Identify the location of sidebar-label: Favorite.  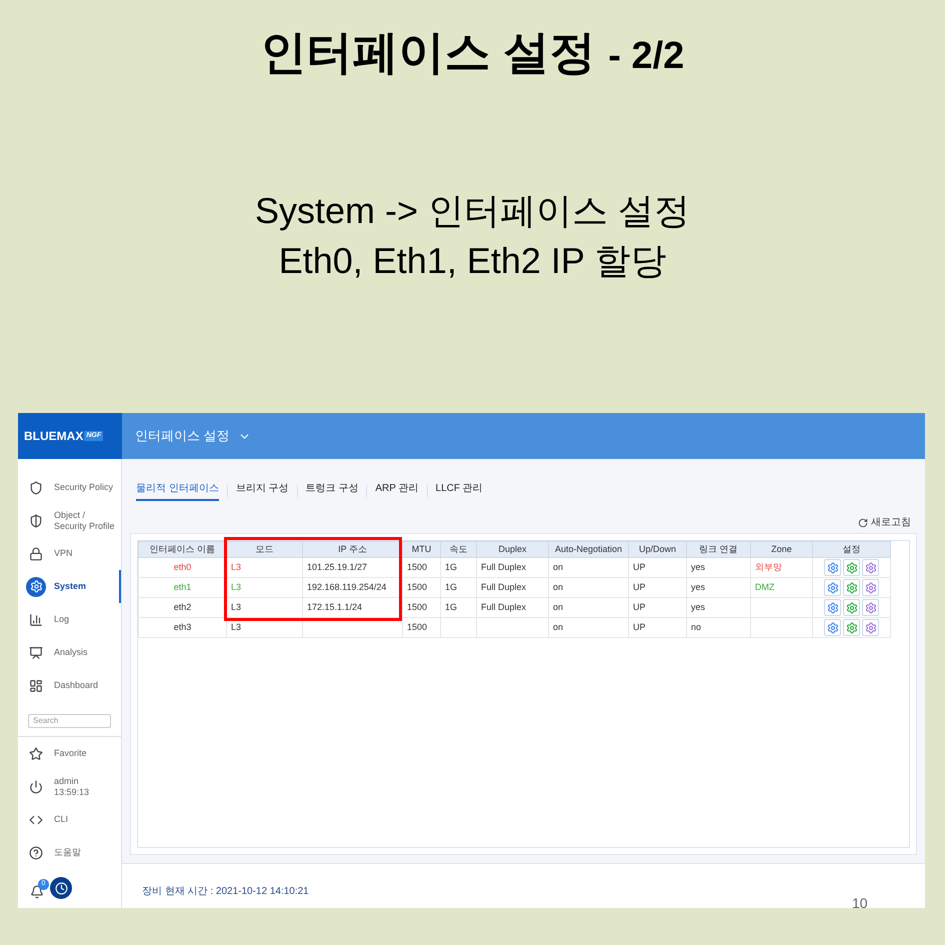
(70, 753).